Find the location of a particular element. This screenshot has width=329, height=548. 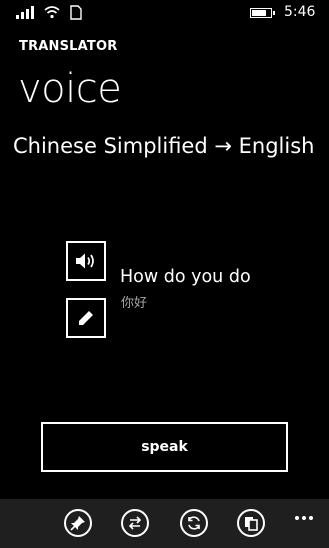

speak-button: speak is located at coordinates (164, 447).